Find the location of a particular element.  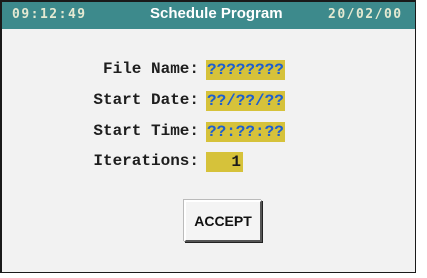

clock-time: 09:12:49 is located at coordinates (49, 14).